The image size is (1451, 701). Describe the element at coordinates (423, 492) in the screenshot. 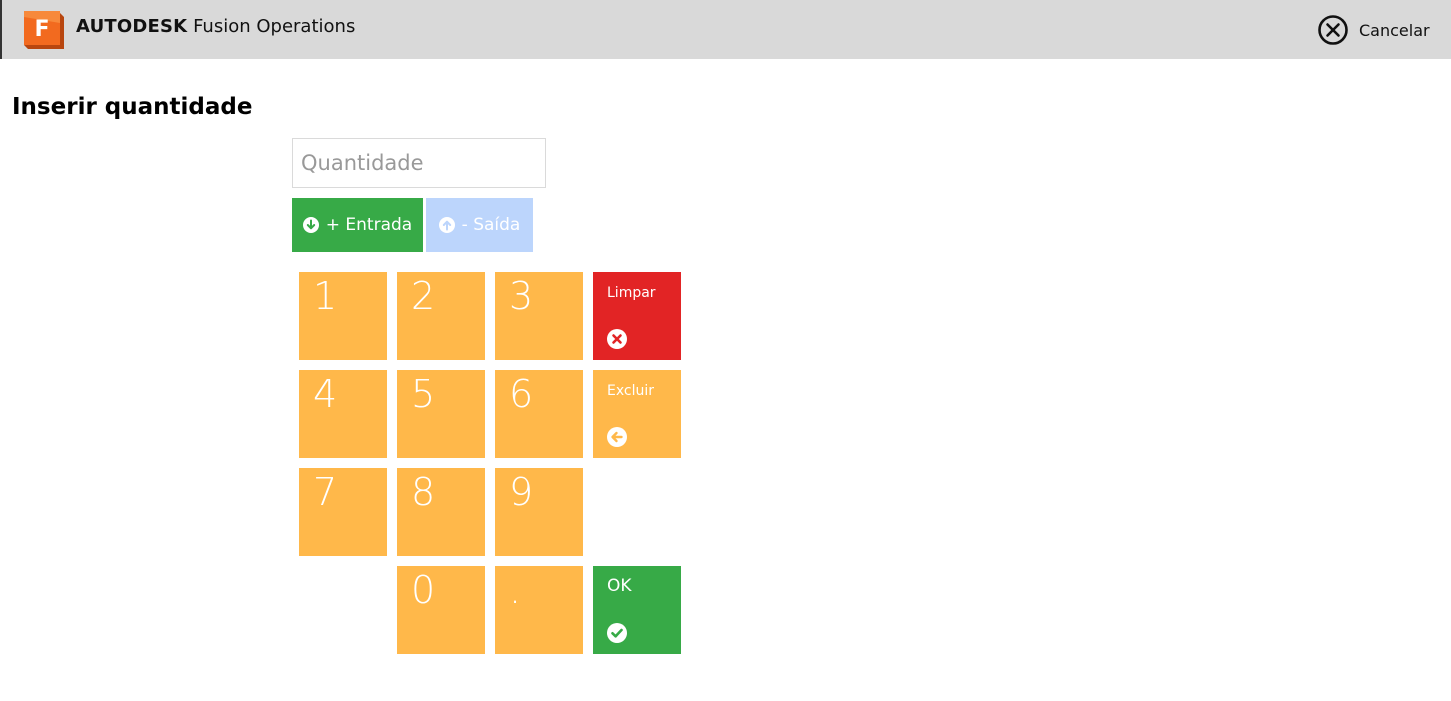

I see `key-label: 8` at that location.